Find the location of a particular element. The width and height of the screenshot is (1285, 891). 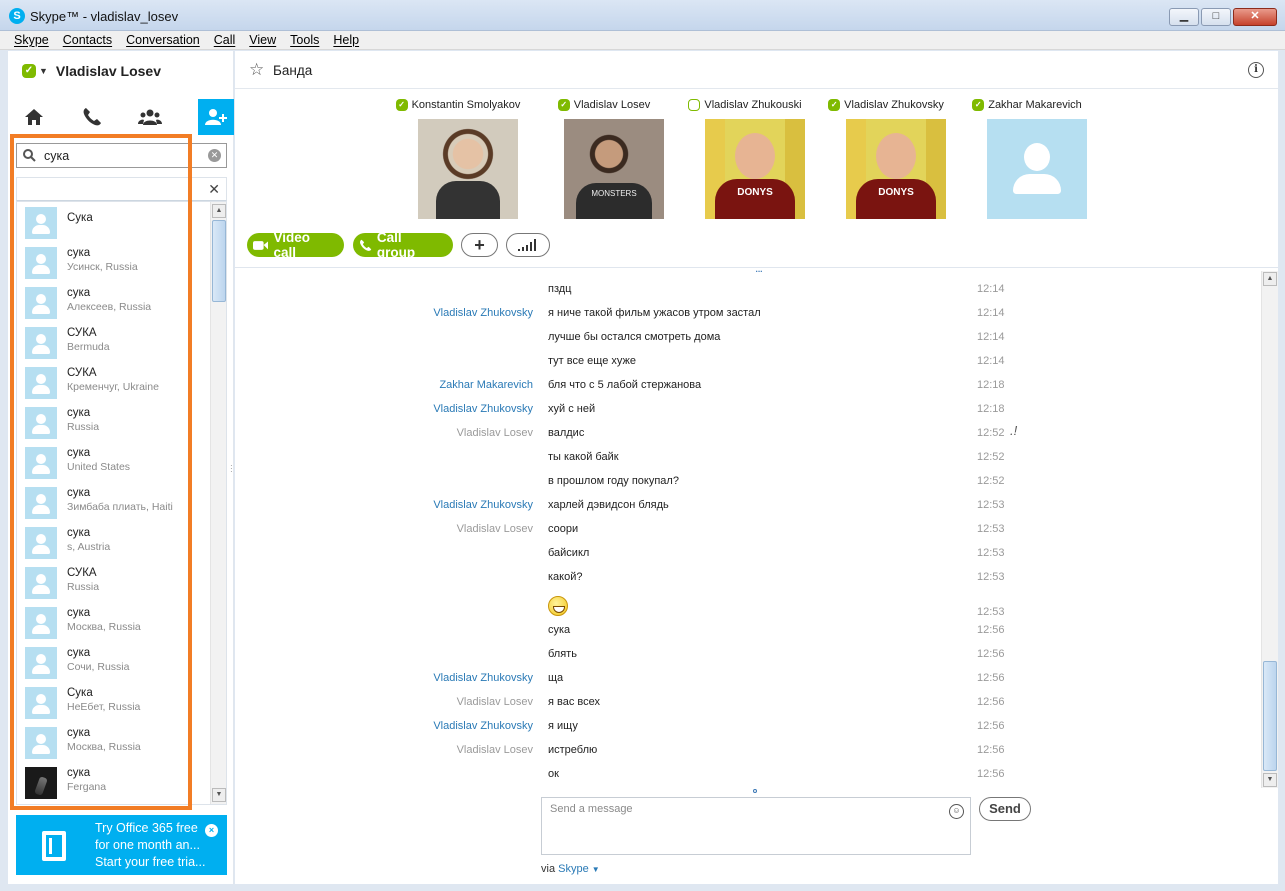

message-row: Vladislav Zhukovsky хуй с ней 12:18 is located at coordinates (747, 410).